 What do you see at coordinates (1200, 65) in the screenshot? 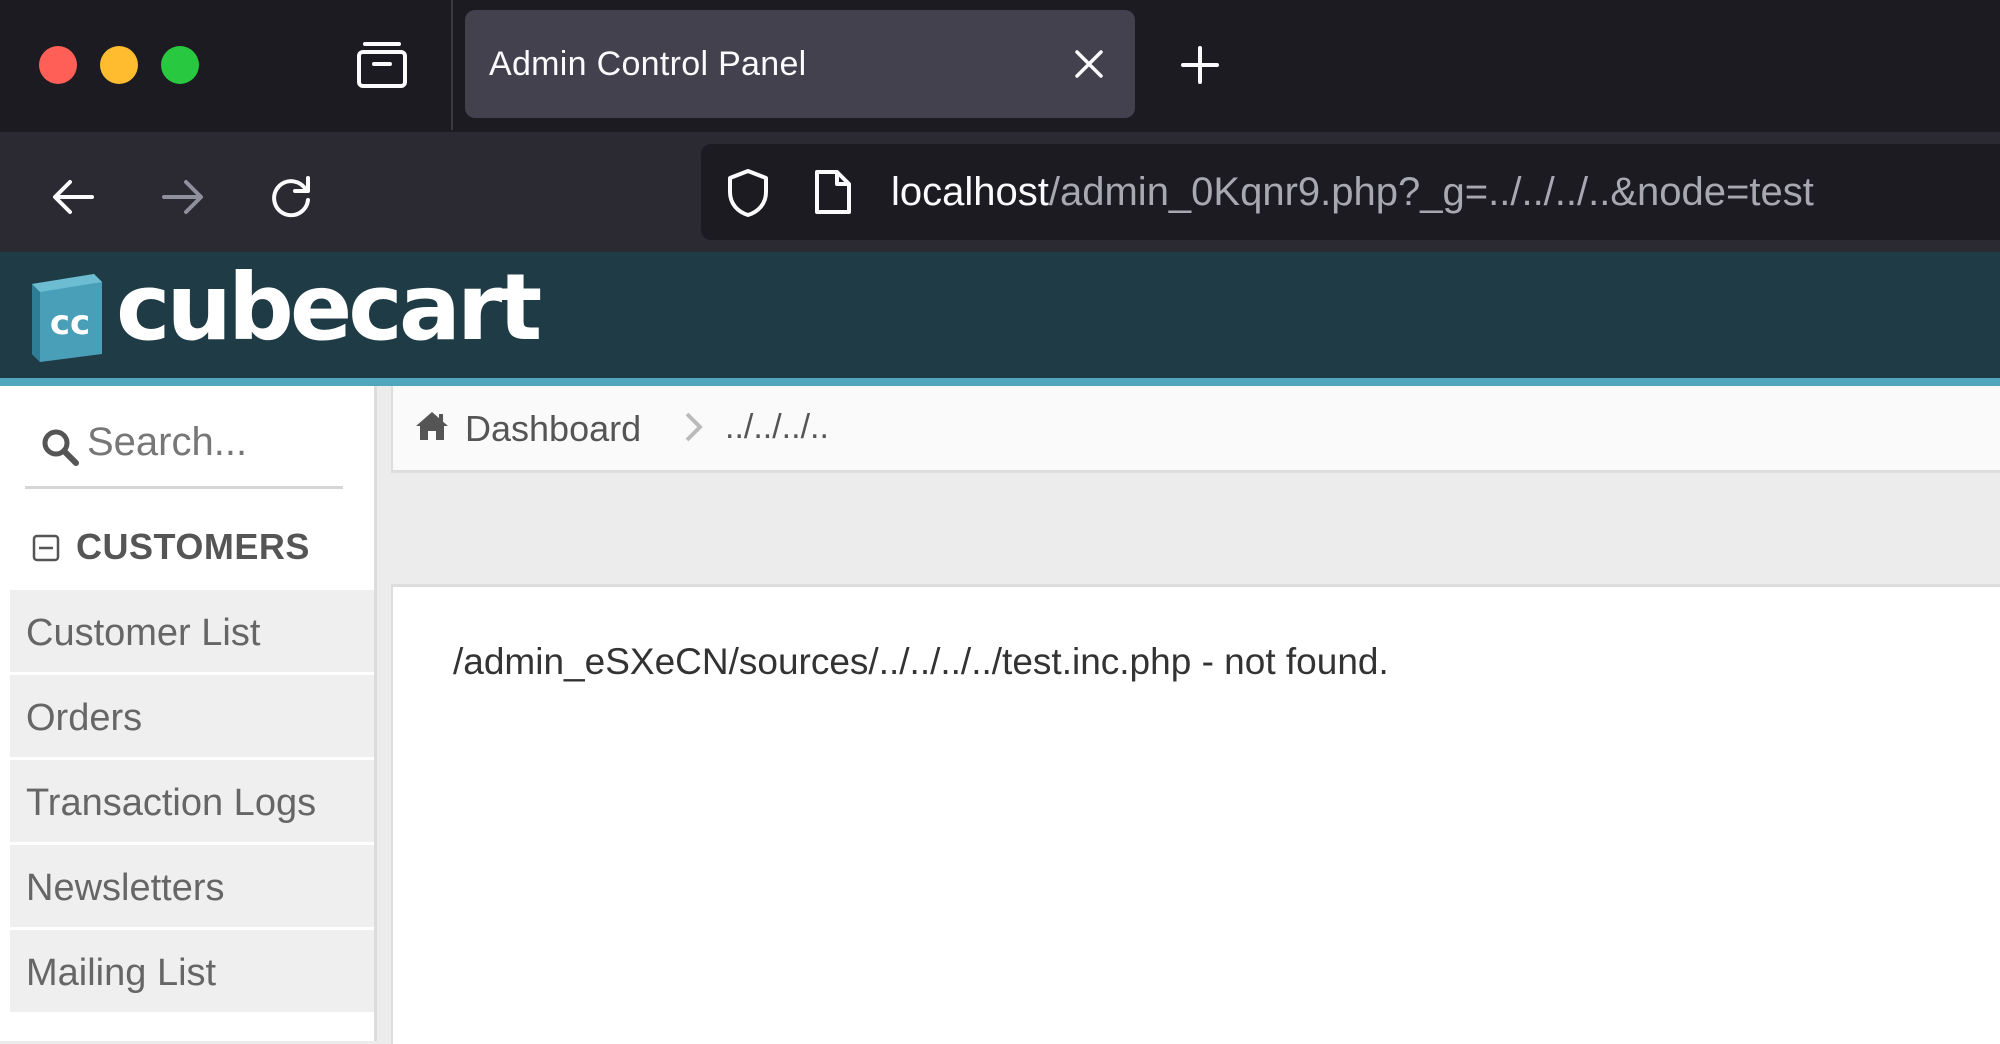
I see `new-tab-icon` at bounding box center [1200, 65].